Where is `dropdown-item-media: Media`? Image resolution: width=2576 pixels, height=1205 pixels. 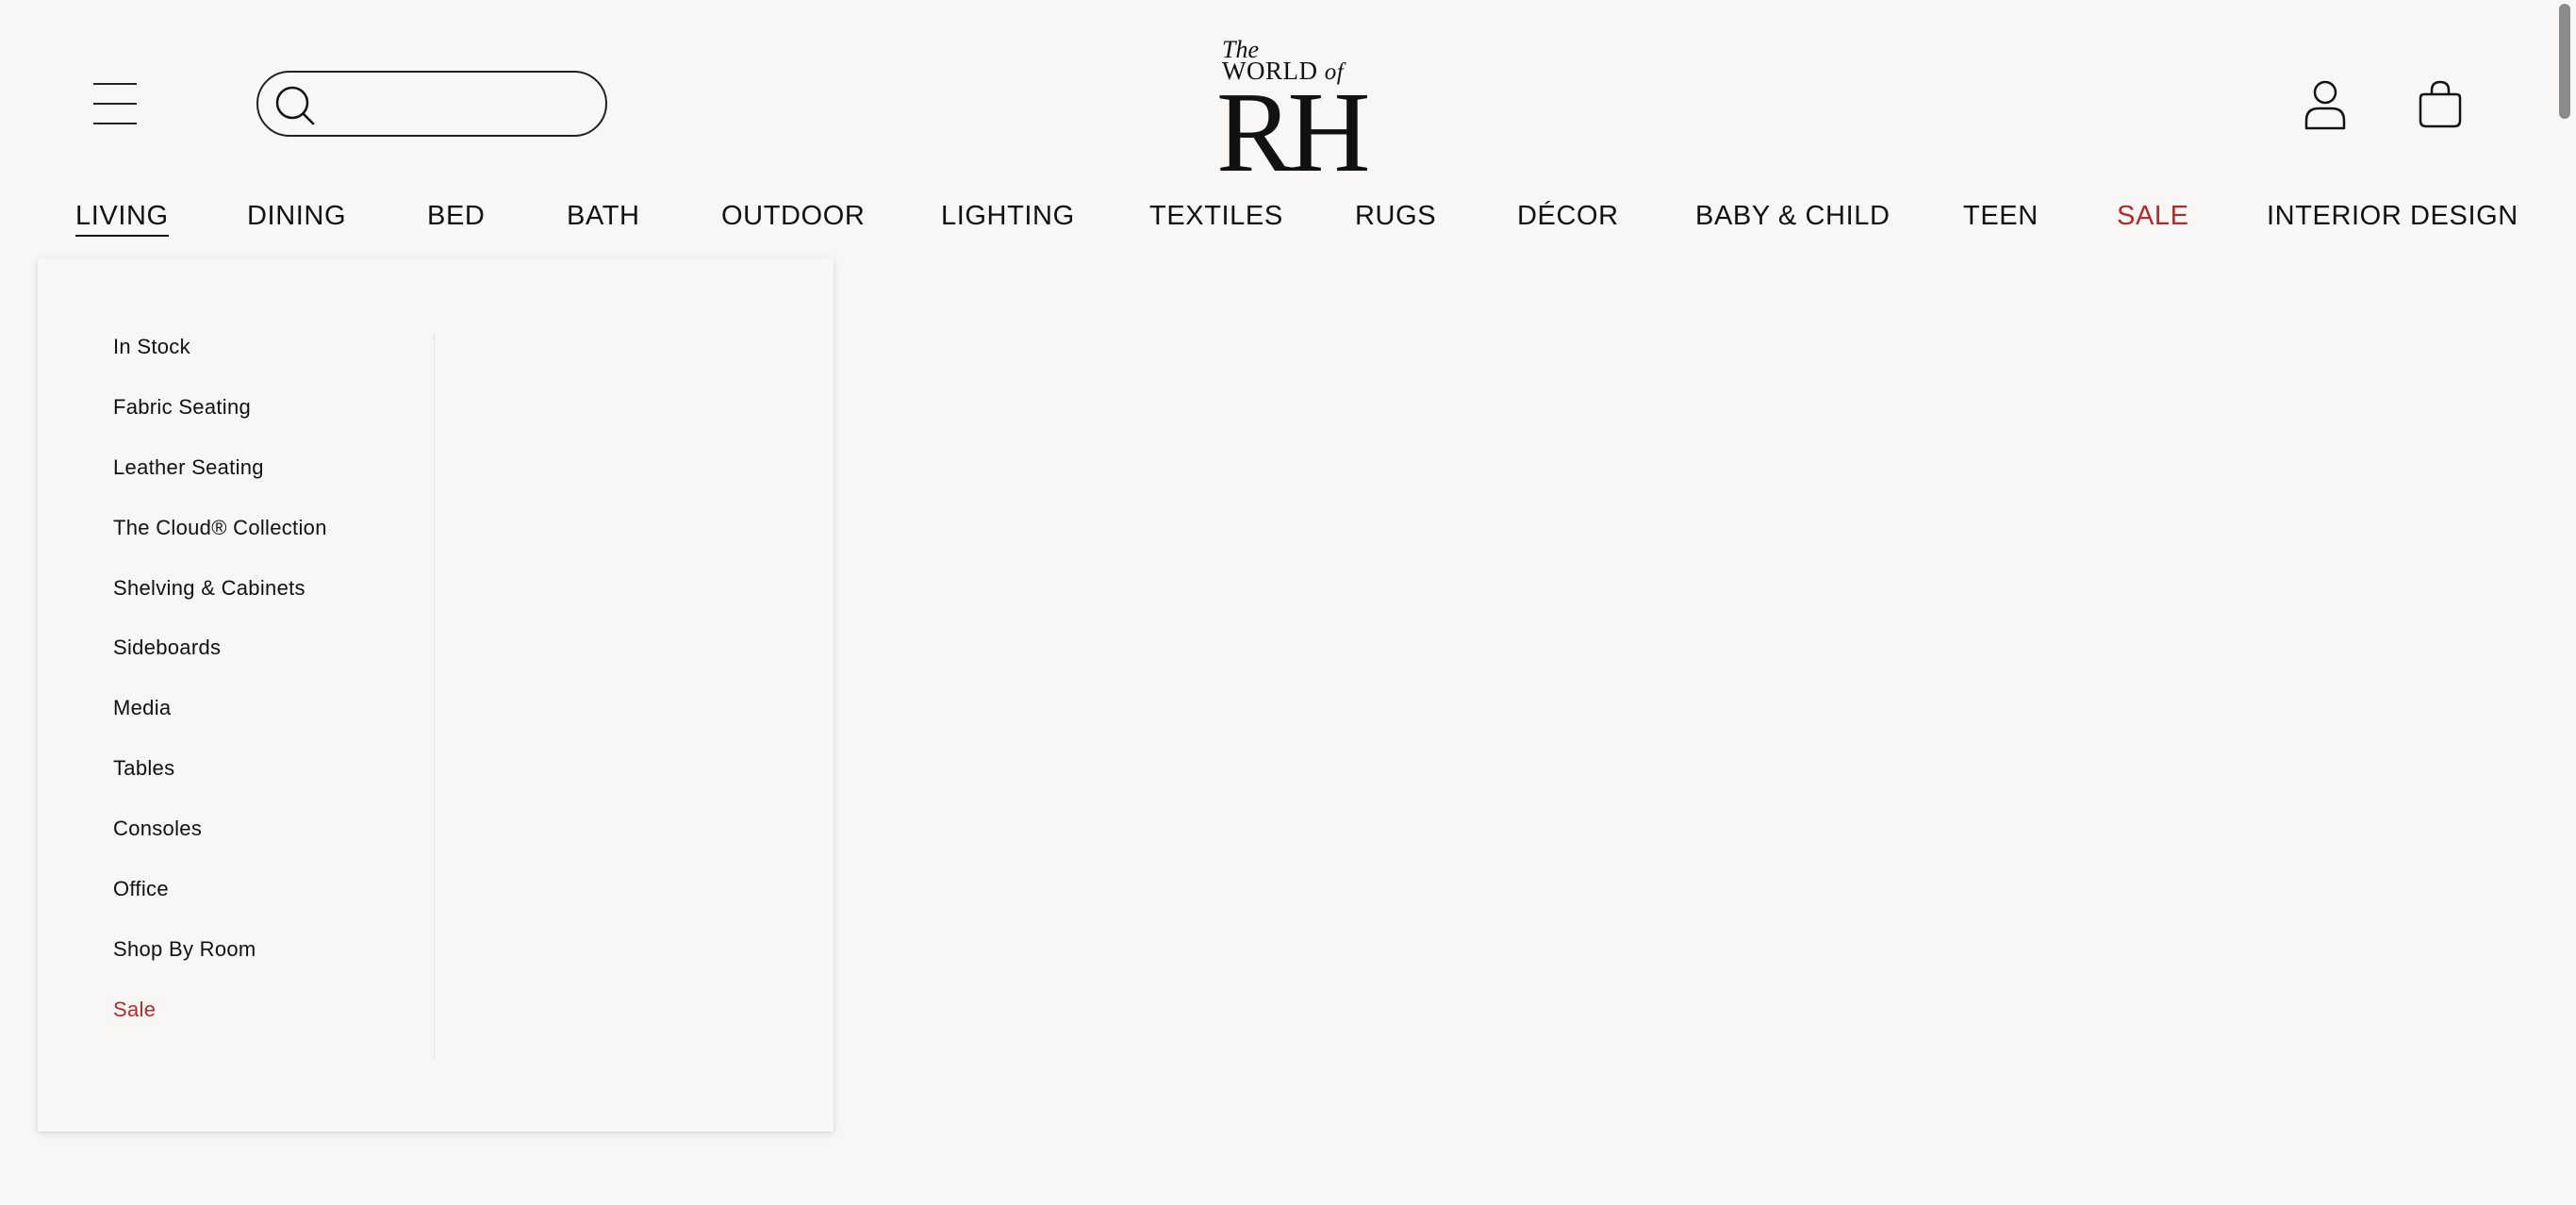 dropdown-item-media: Media is located at coordinates (142, 708).